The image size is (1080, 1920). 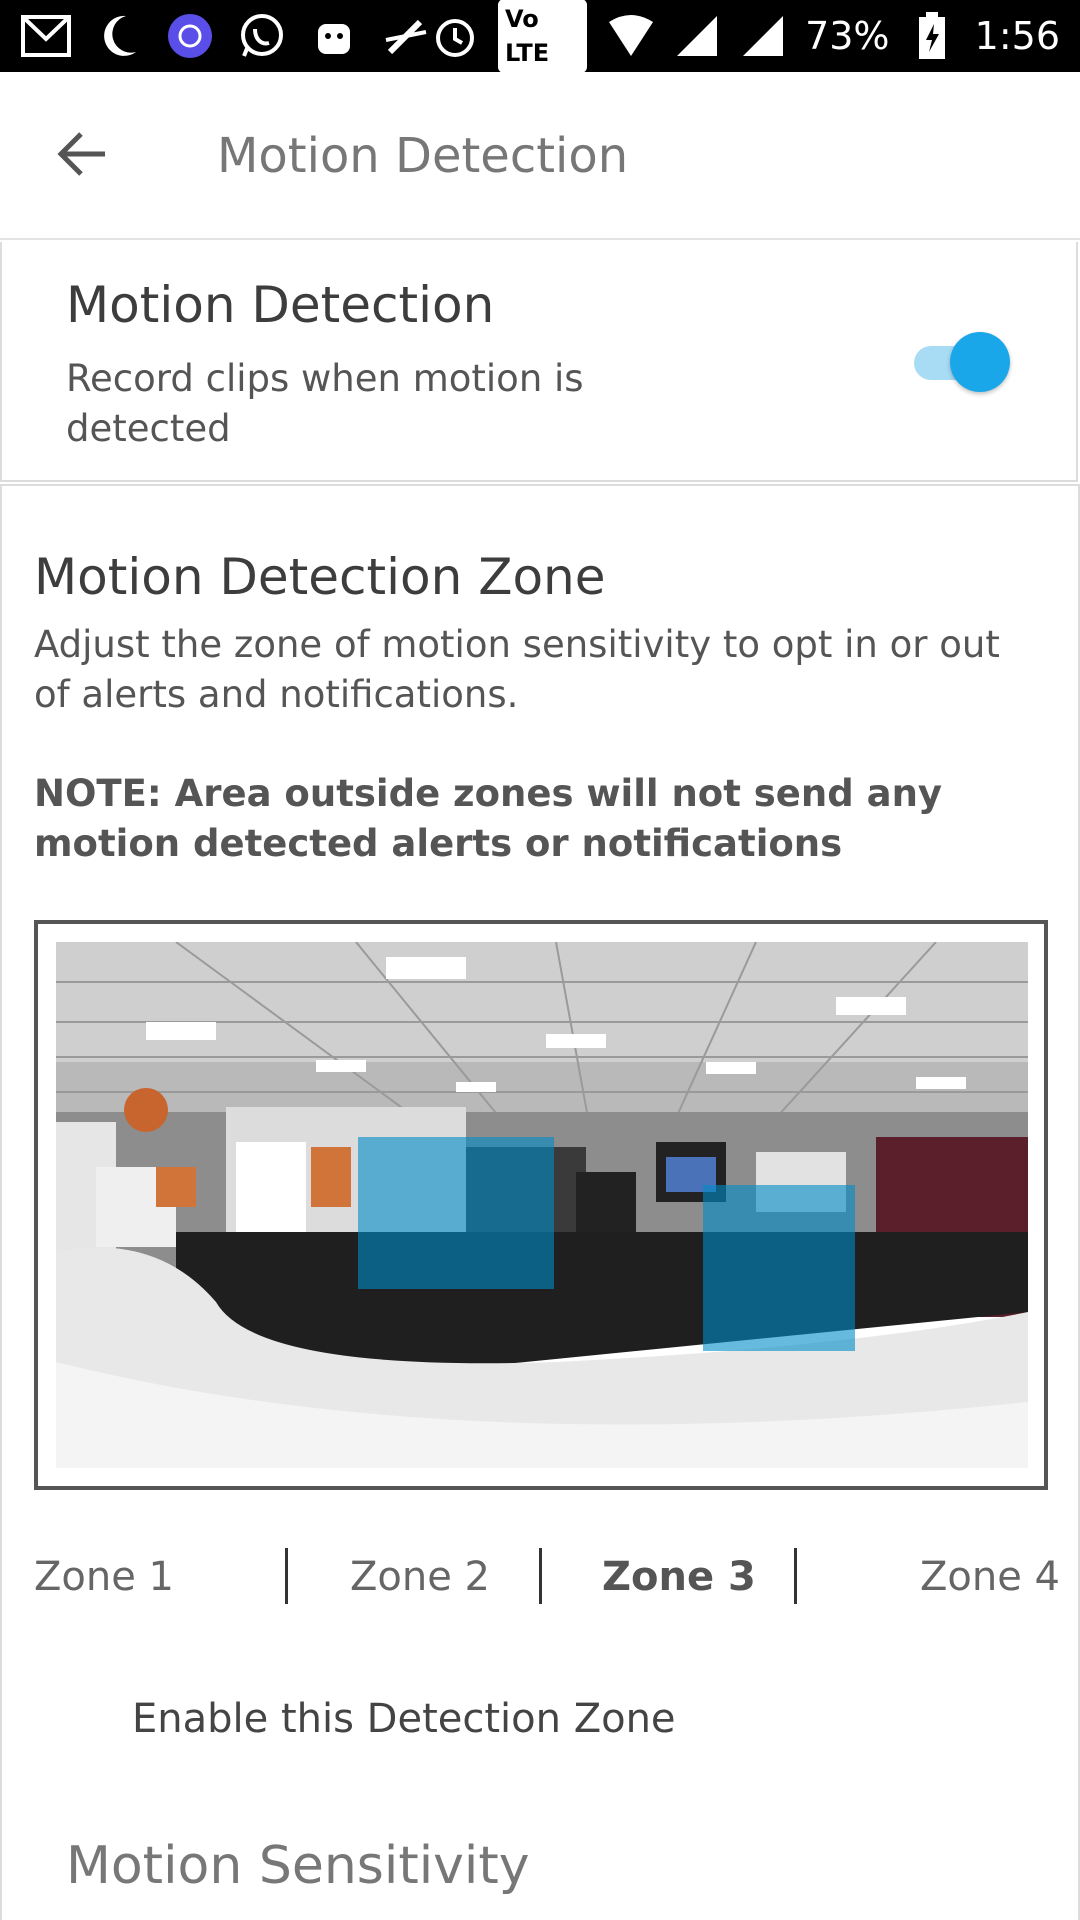 I want to click on tab-zone-3: Zone 3, so click(x=679, y=1577).